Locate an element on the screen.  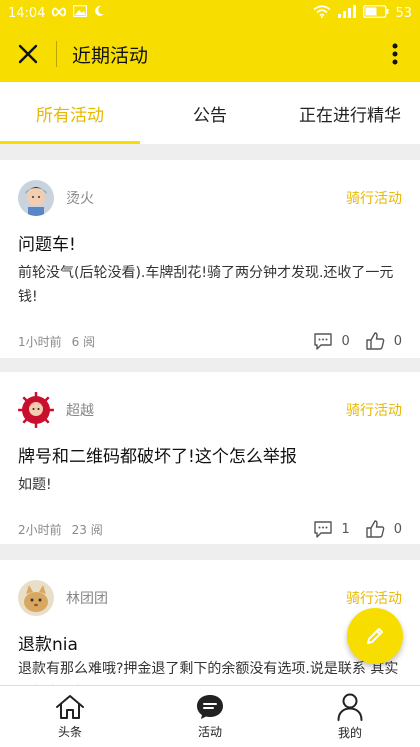
nav-label: 活动 is located at coordinates (209, 731).